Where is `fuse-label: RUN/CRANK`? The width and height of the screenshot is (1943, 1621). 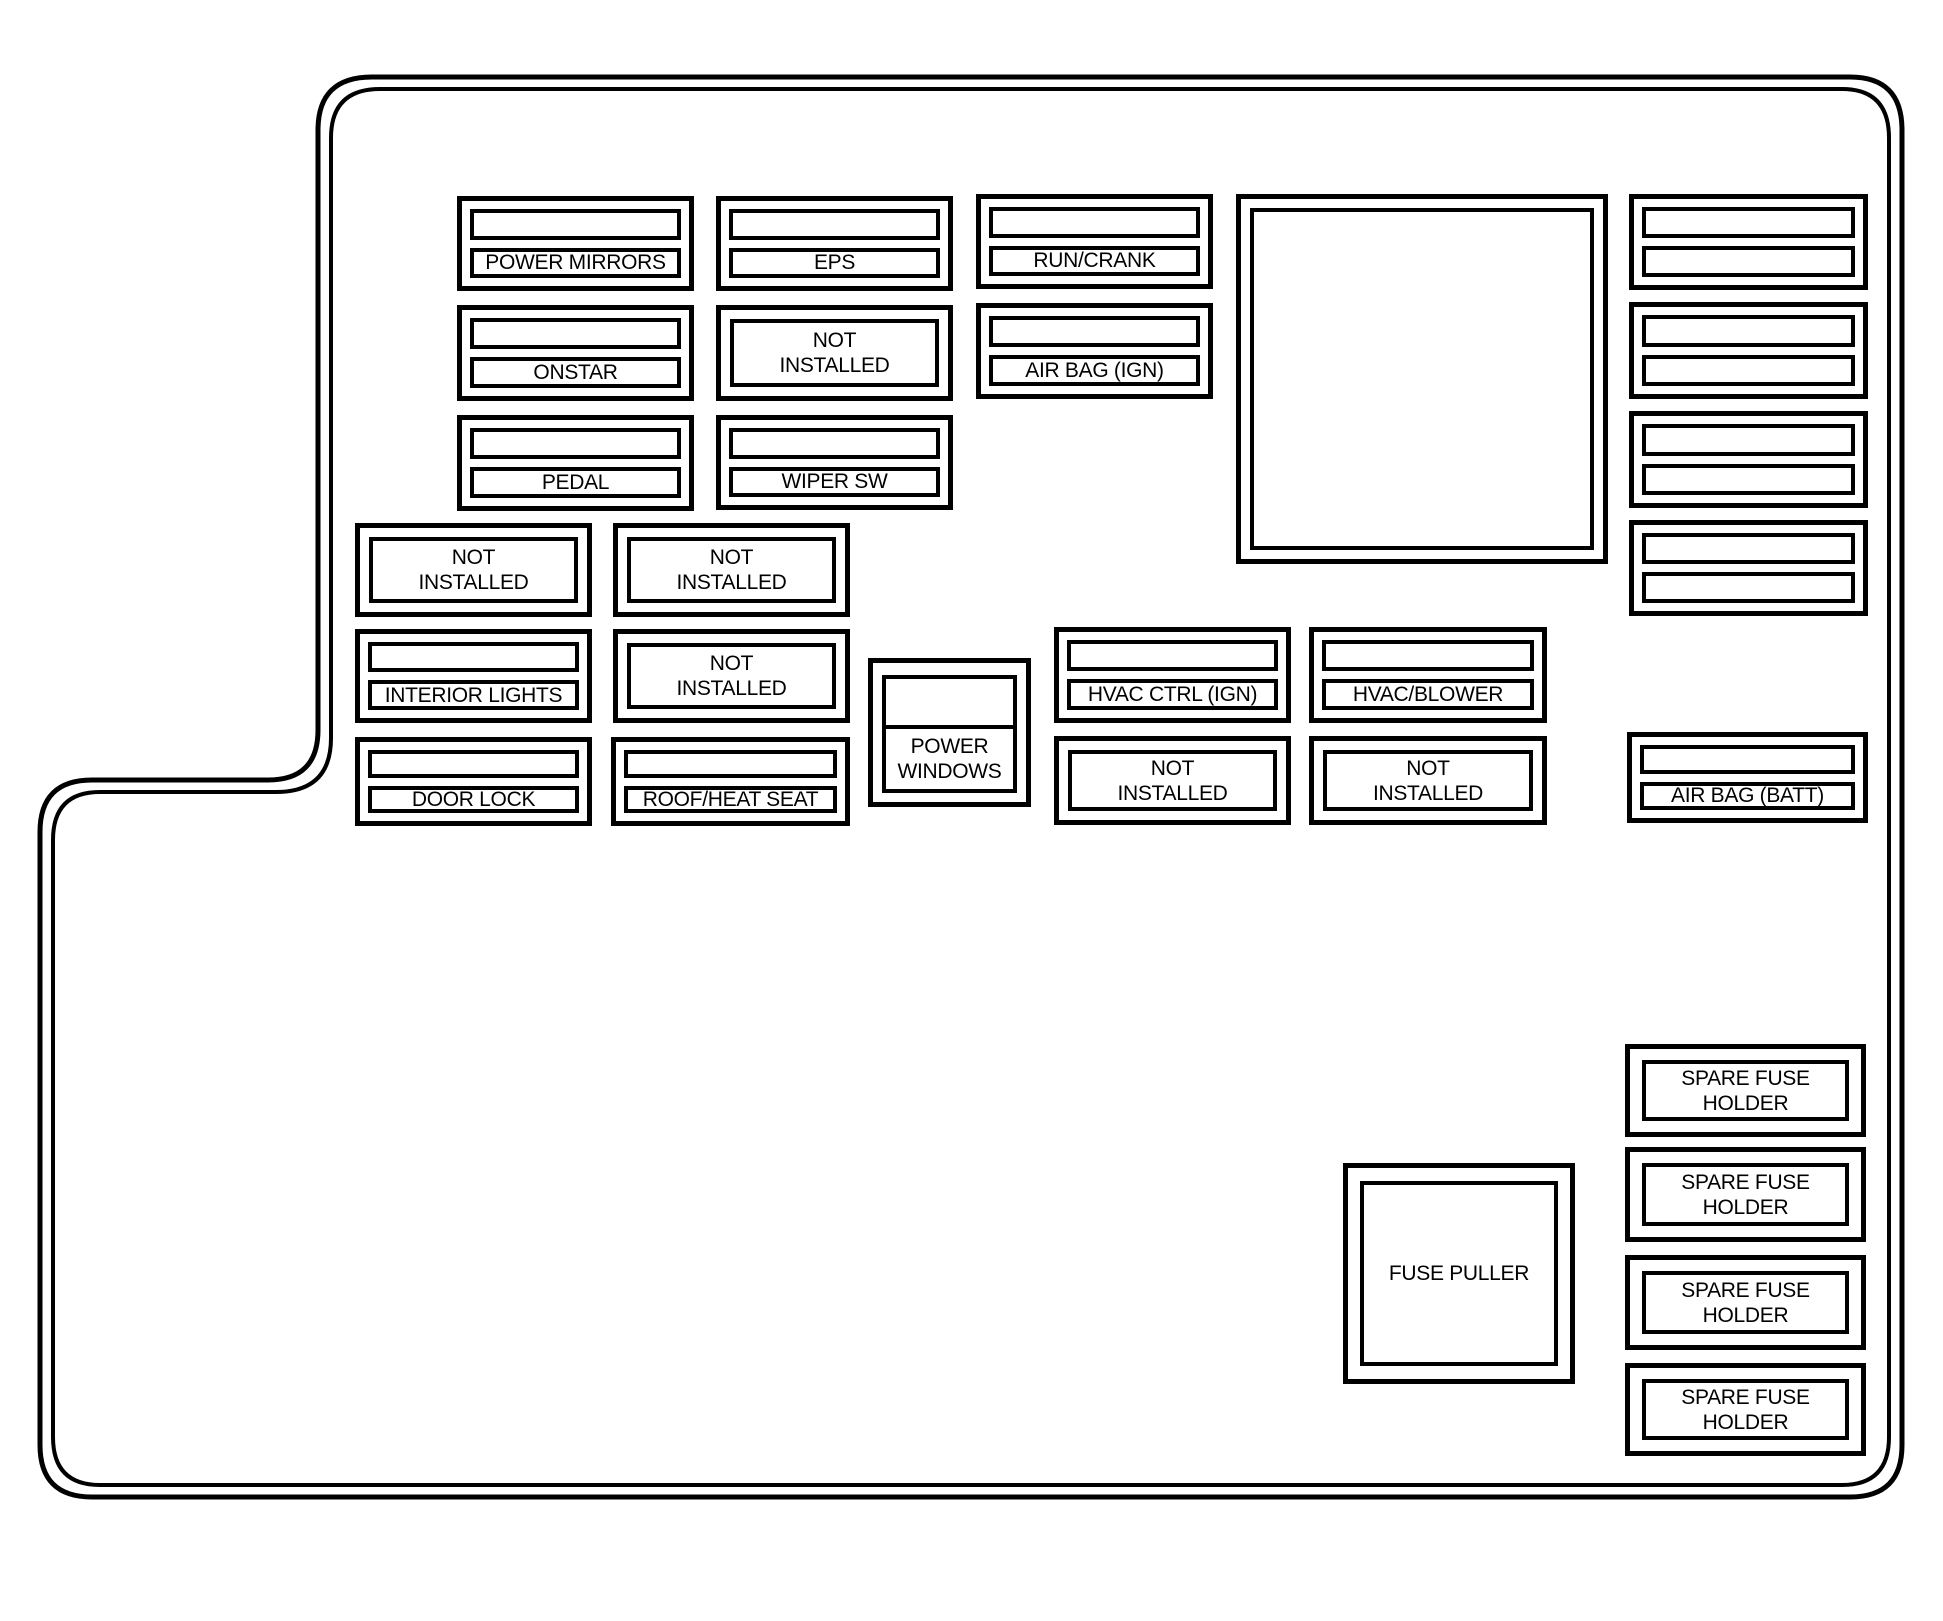
fuse-label: RUN/CRANK is located at coordinates (1094, 260).